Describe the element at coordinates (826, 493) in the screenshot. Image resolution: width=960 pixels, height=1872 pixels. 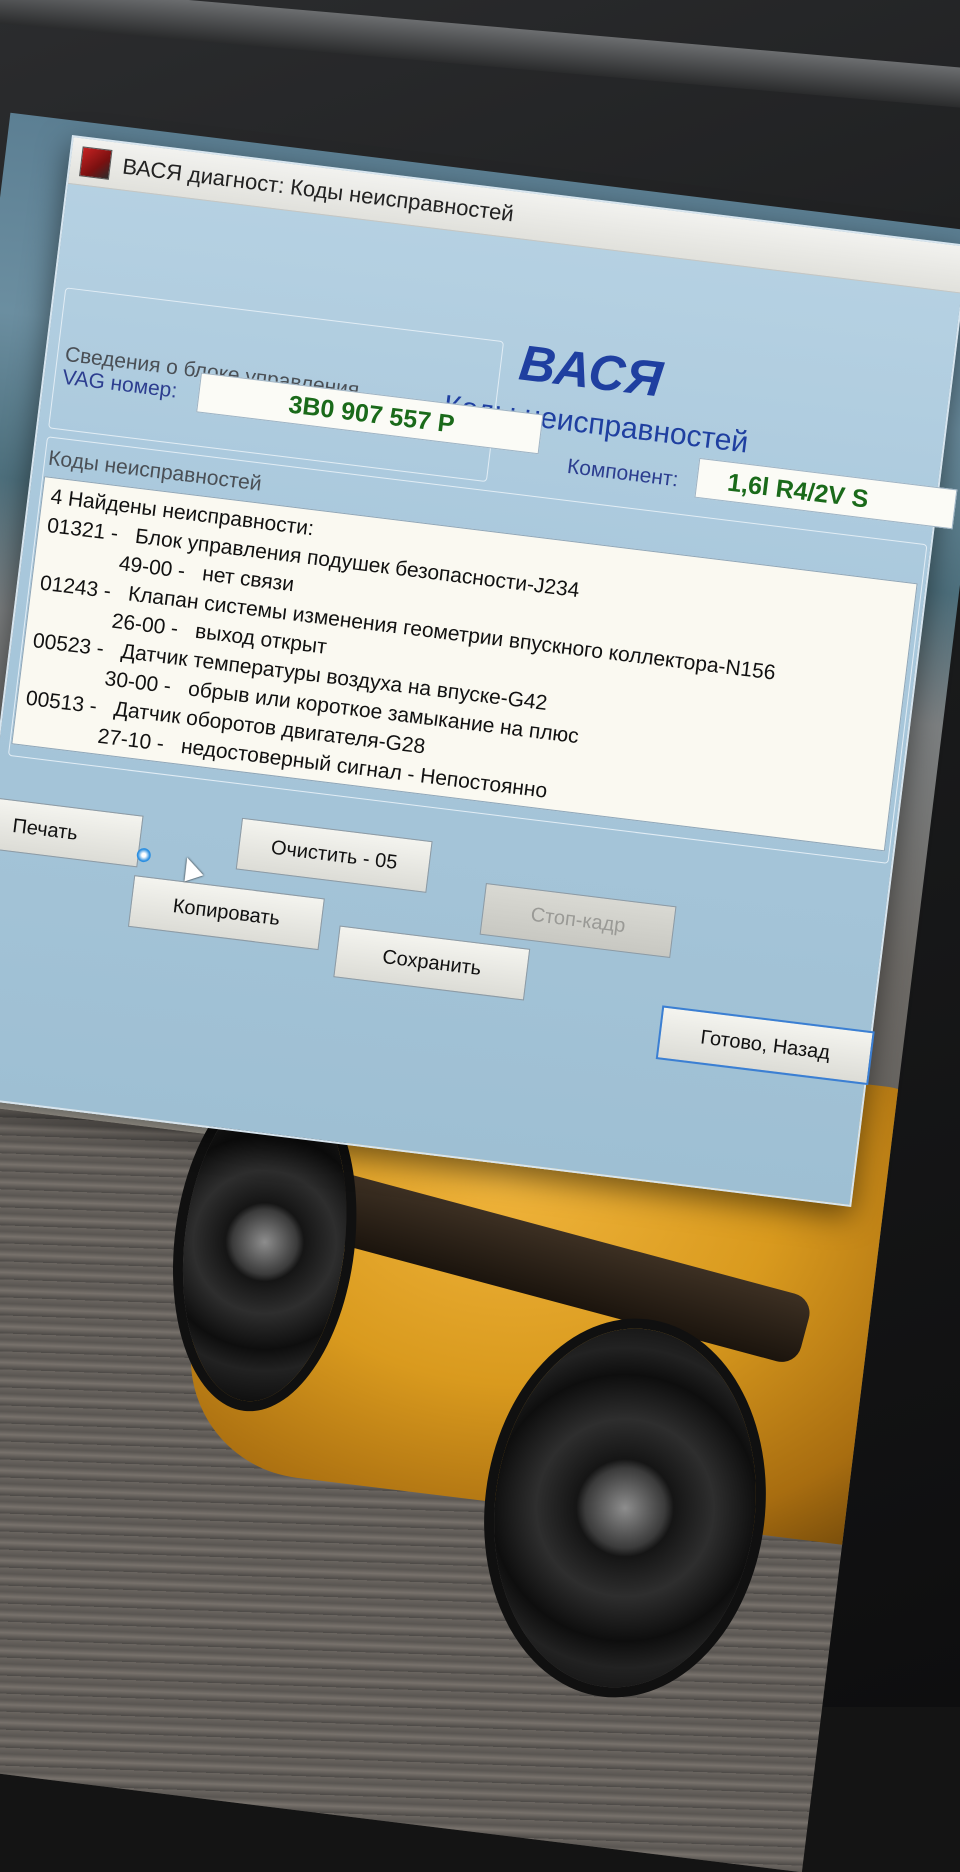
I see `component-field: 1,6l R4/2V S` at that location.